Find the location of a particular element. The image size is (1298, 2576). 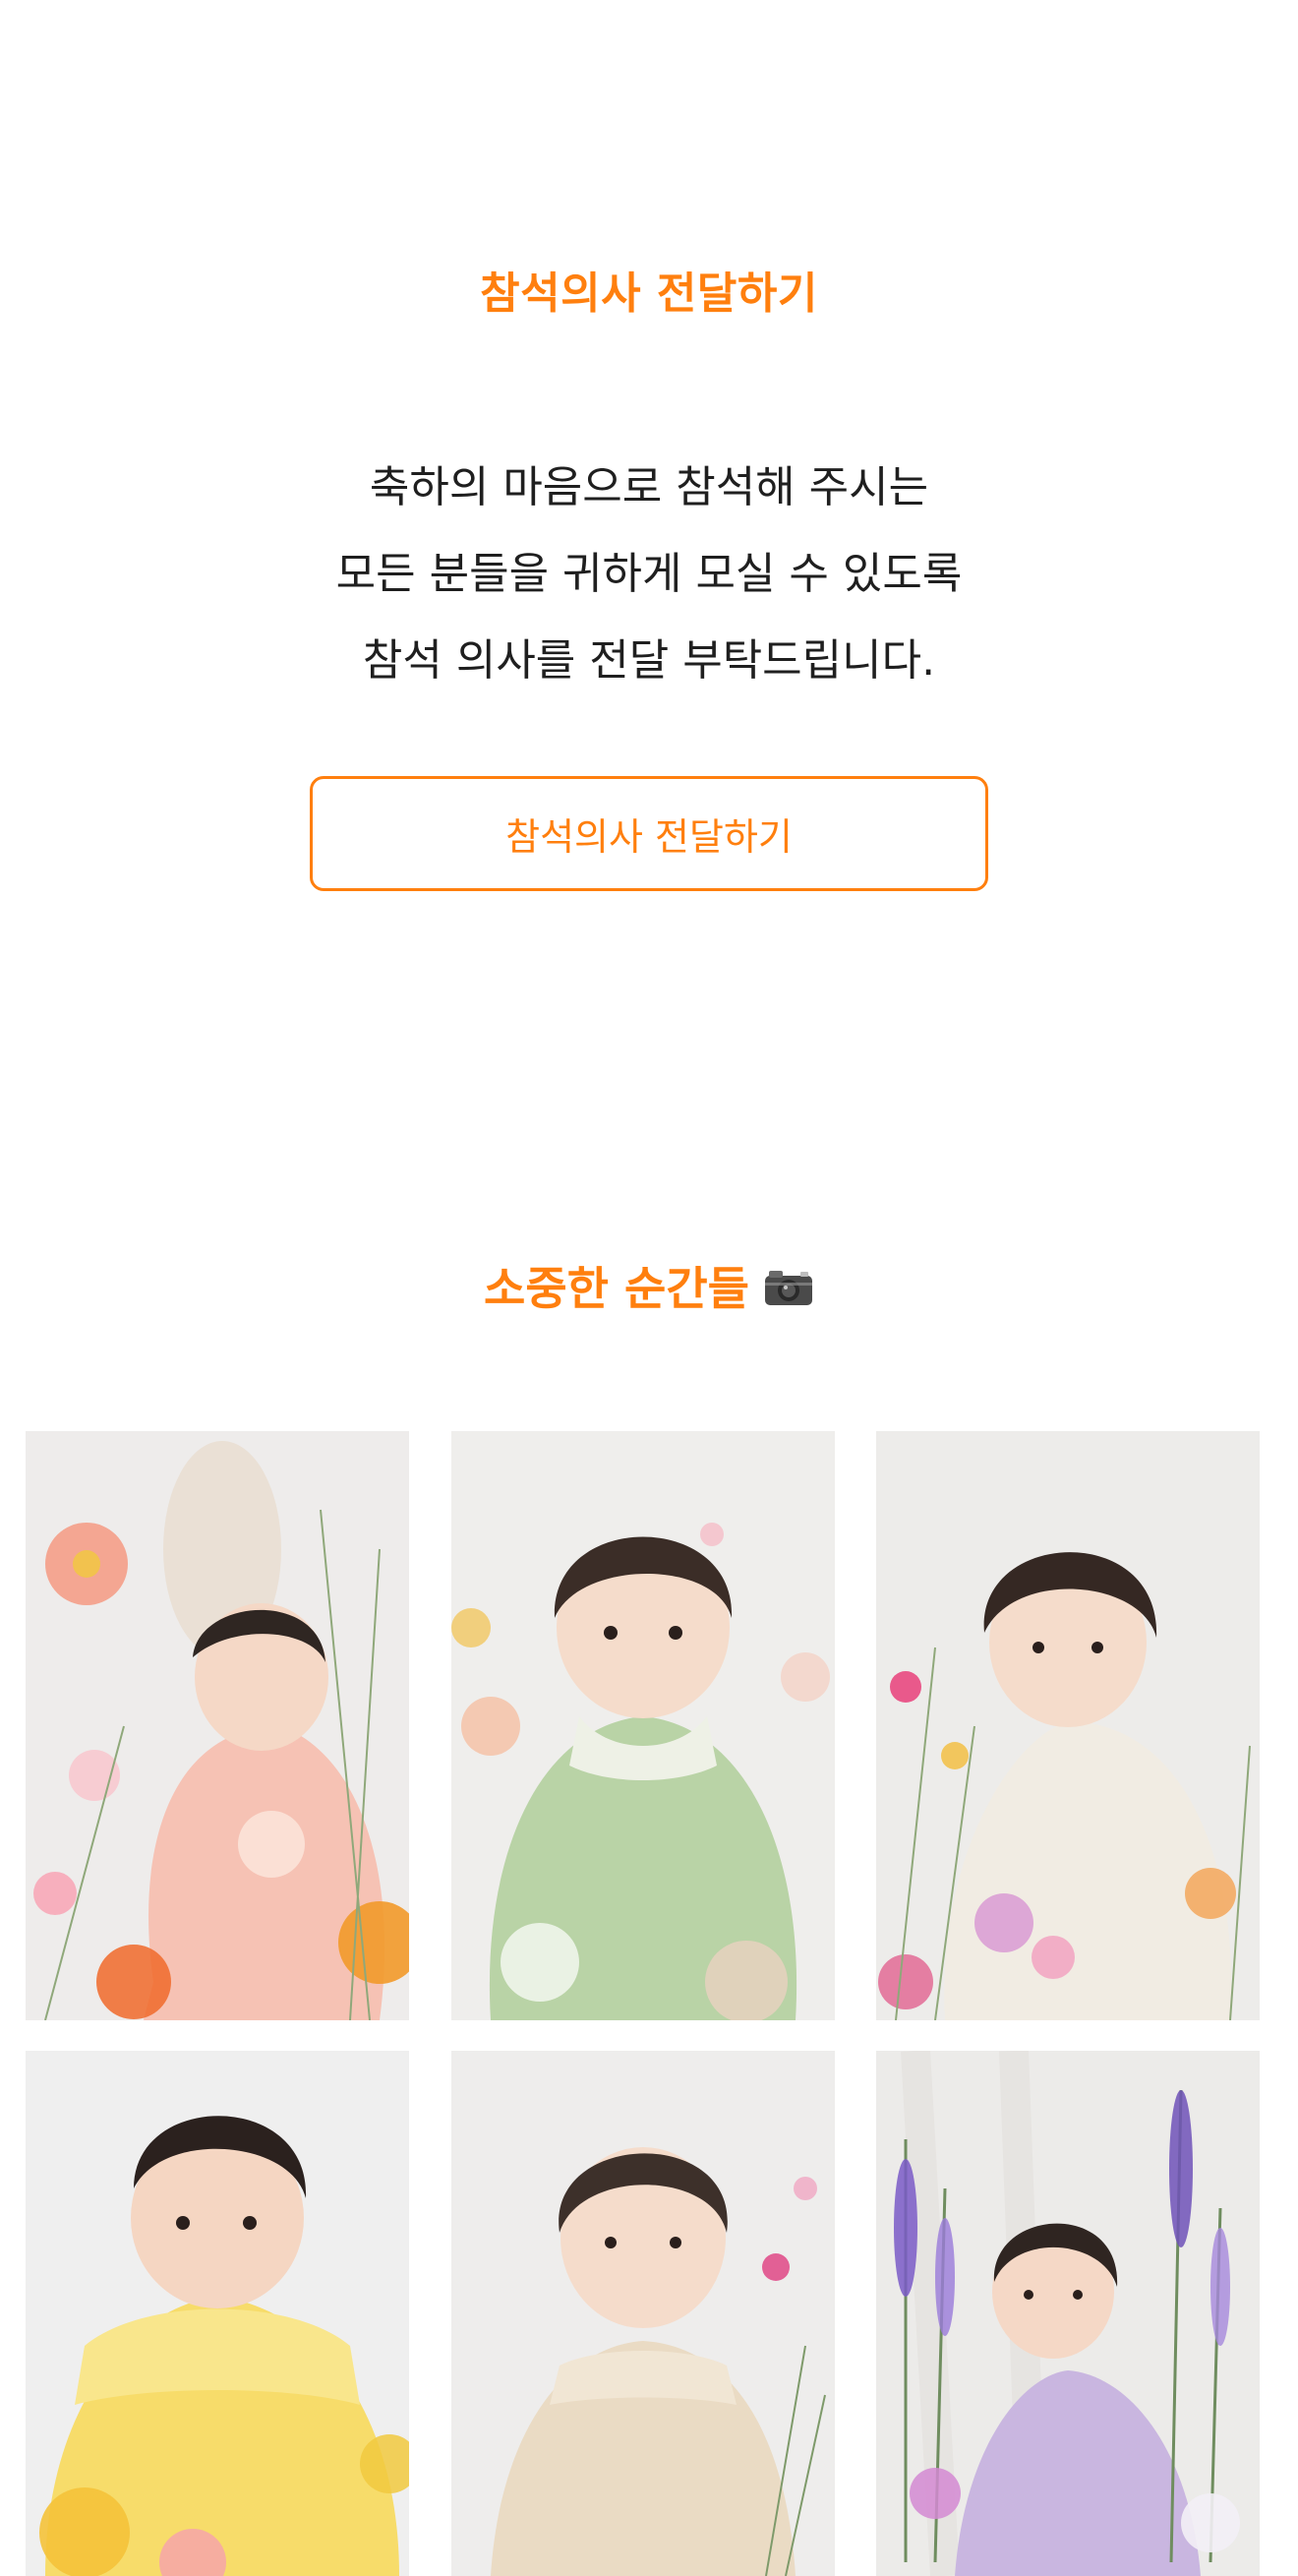

rsvp-submit-button: 참석의사 전달하기 is located at coordinates (649, 834).